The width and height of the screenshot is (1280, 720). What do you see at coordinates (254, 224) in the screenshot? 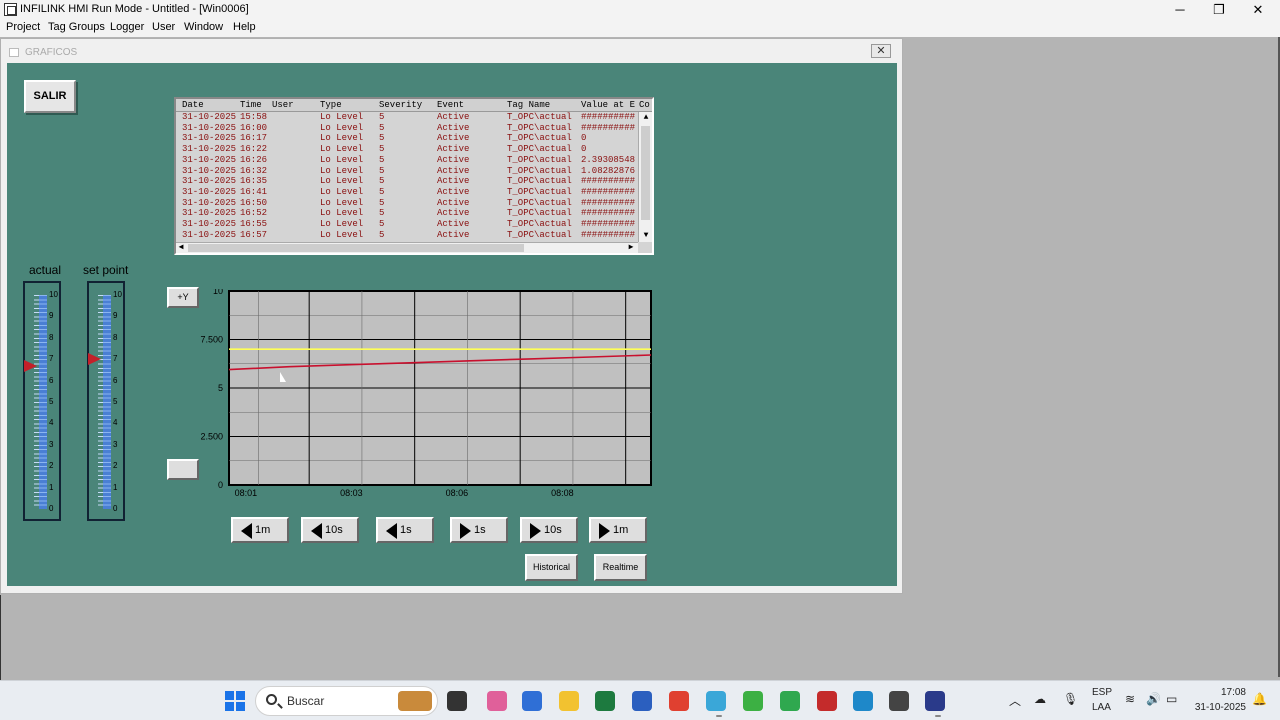
I see `cell-time: 16:55` at bounding box center [254, 224].